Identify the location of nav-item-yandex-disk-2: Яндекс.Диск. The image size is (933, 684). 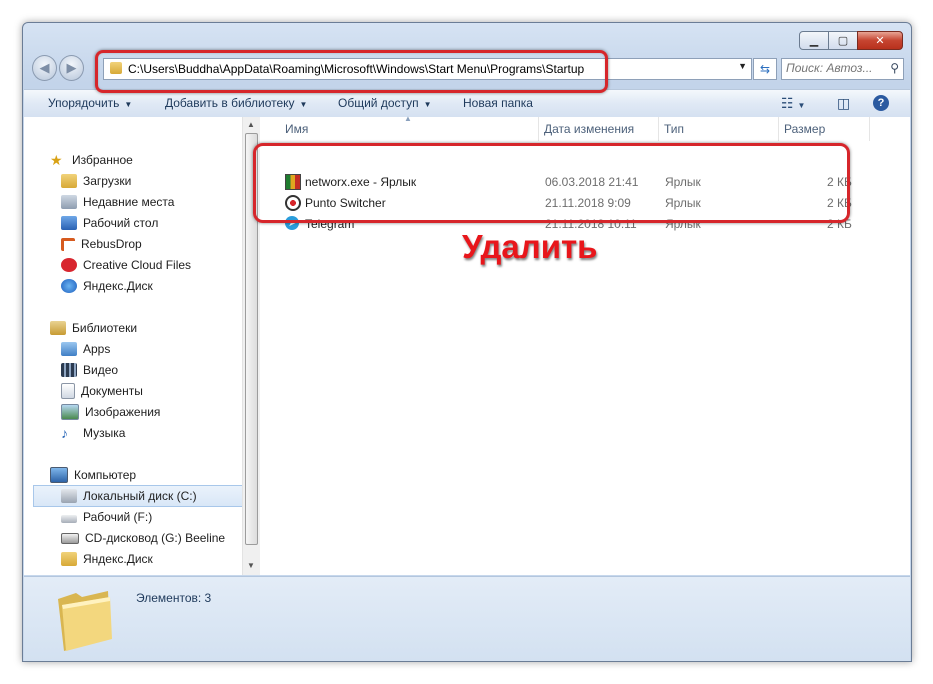
(107, 559).